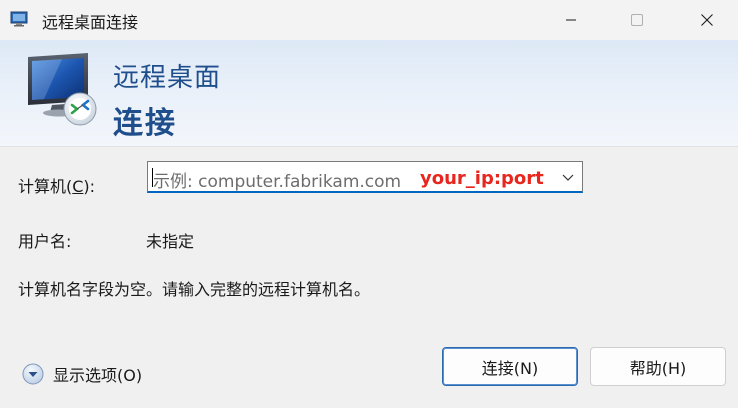 The image size is (738, 408). What do you see at coordinates (62, 89) in the screenshot?
I see `remote-desktop-monitor-icon` at bounding box center [62, 89].